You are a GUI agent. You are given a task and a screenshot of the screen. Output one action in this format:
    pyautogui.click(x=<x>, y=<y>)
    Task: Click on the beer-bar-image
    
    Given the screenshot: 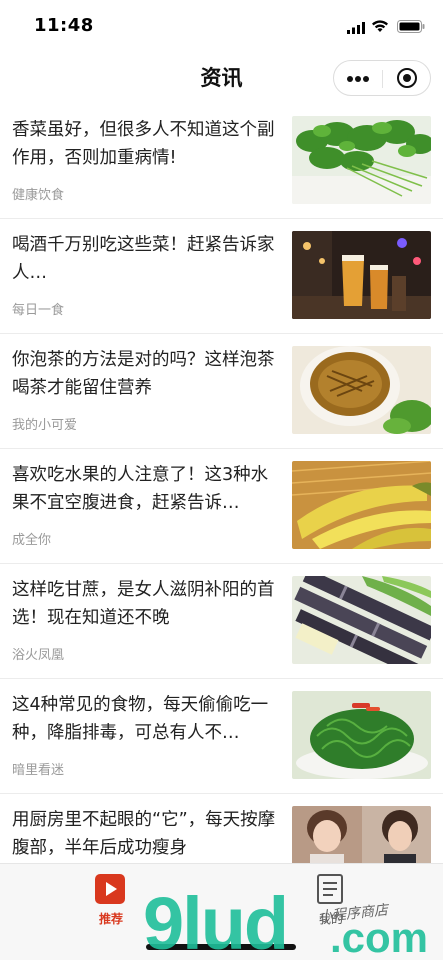 What is the action you would take?
    pyautogui.click(x=361, y=275)
    